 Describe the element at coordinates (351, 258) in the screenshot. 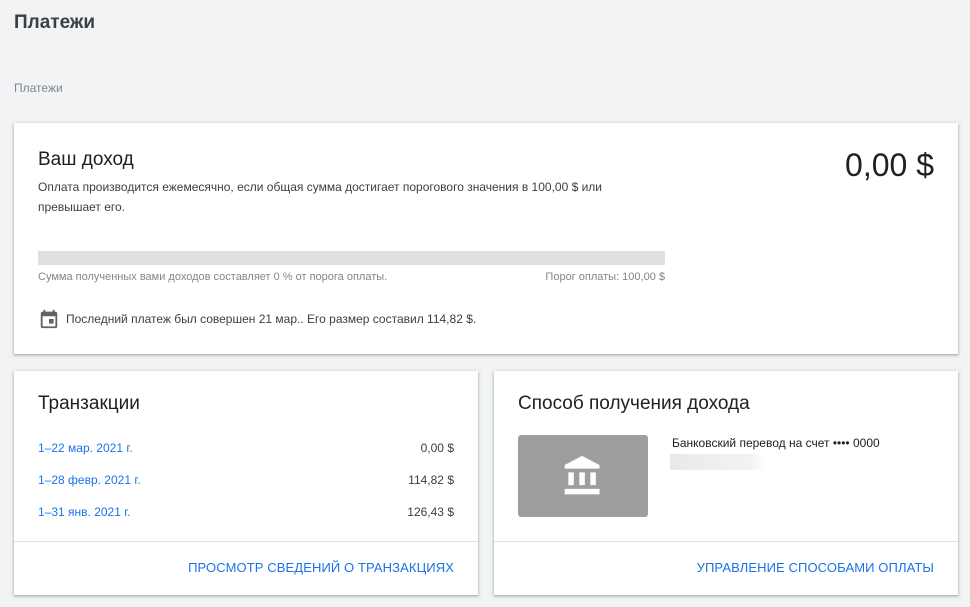

I see `threshold-progress-bar` at that location.